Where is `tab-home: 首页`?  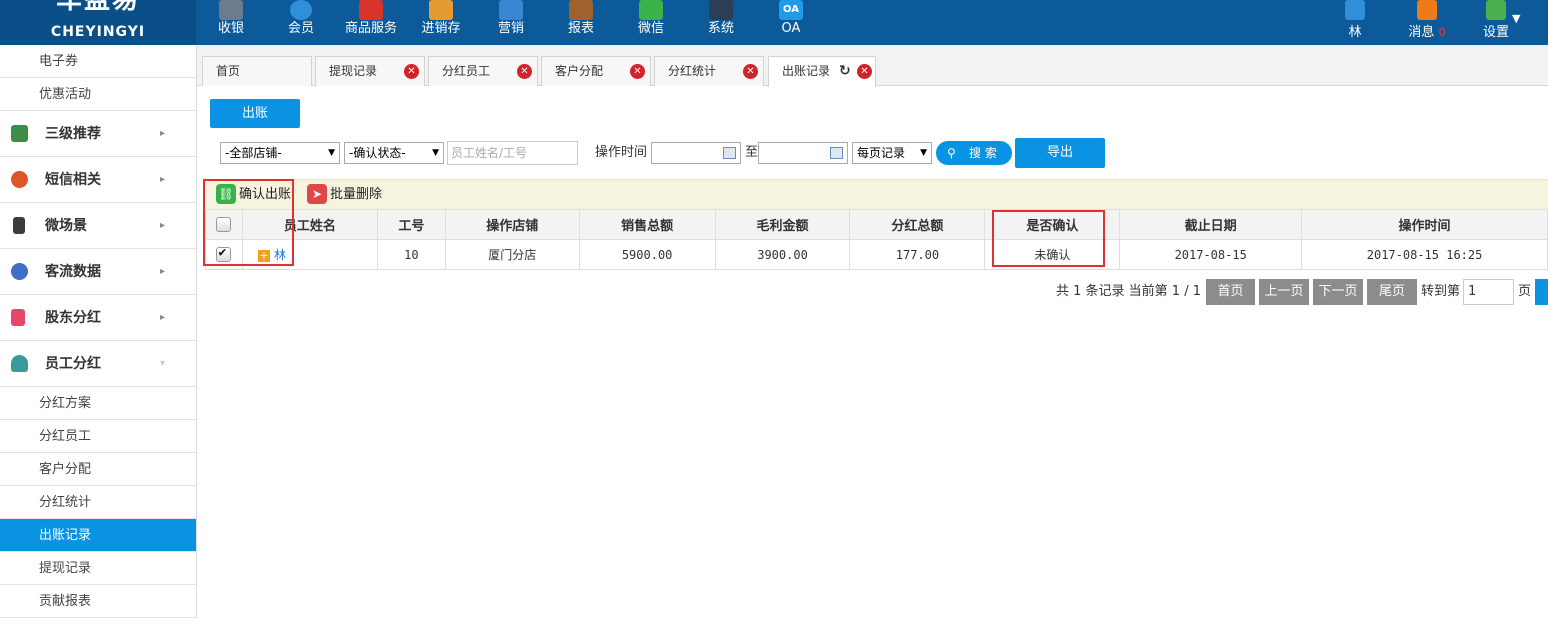
tab-home: 首页 is located at coordinates (257, 71).